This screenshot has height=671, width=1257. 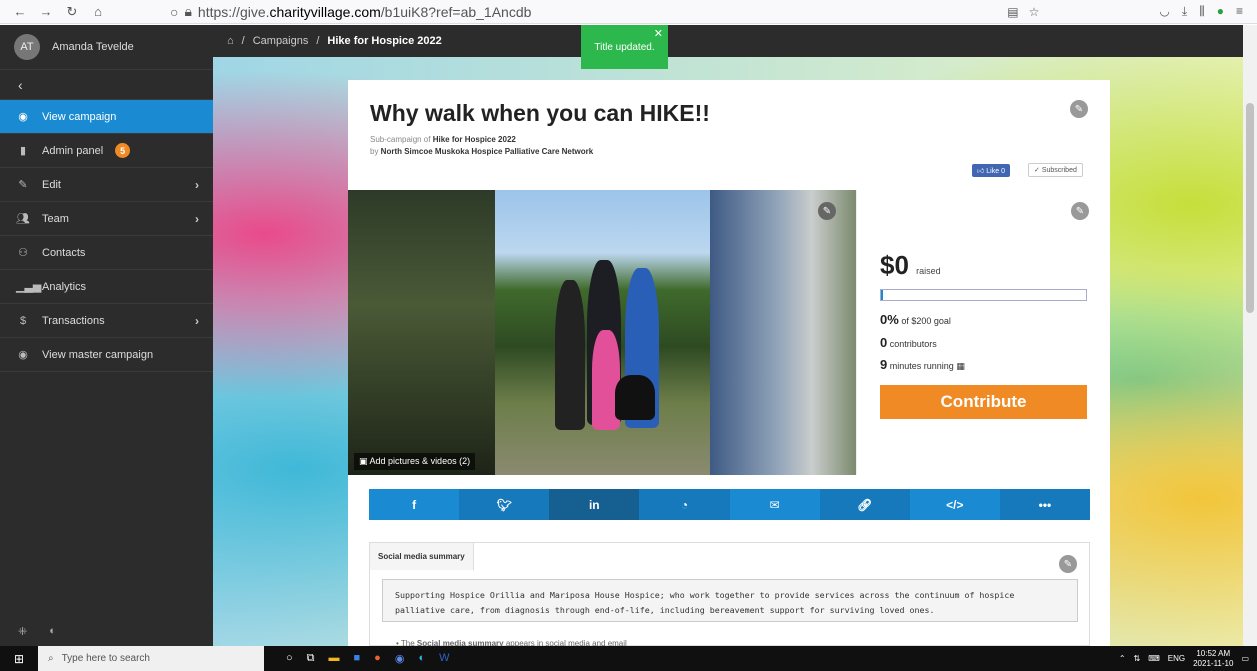 I want to click on cortana-icon: ○, so click(x=289, y=658).